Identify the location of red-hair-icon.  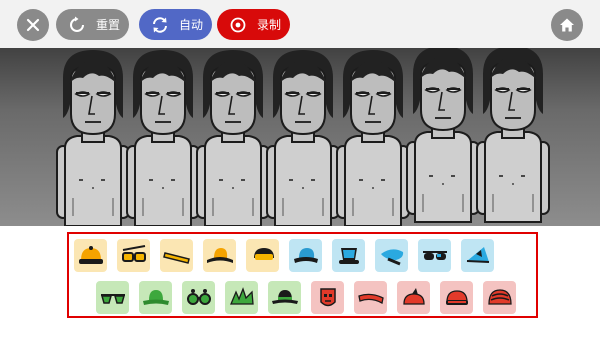
(499, 296).